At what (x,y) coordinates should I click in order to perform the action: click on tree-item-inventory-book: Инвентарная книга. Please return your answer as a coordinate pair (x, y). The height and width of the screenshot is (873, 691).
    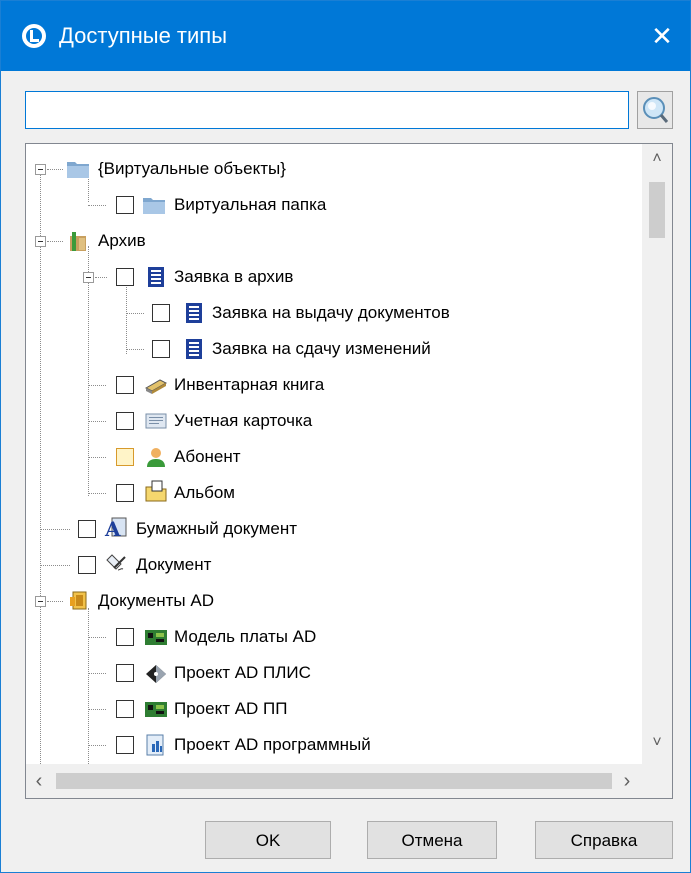
    Looking at the image, I should click on (332, 385).